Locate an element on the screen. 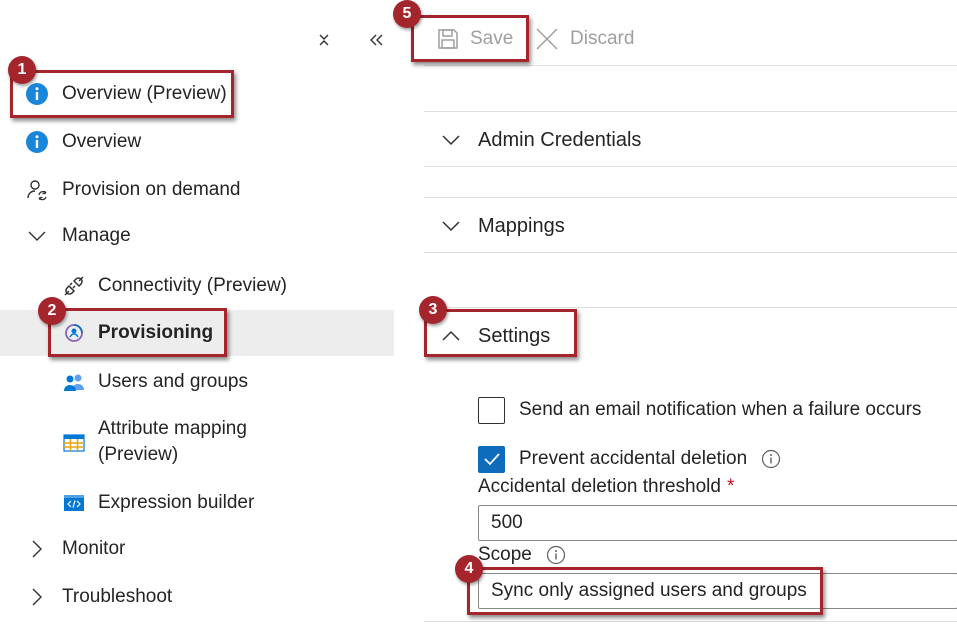  nav-item-label: Manage is located at coordinates (96, 235).